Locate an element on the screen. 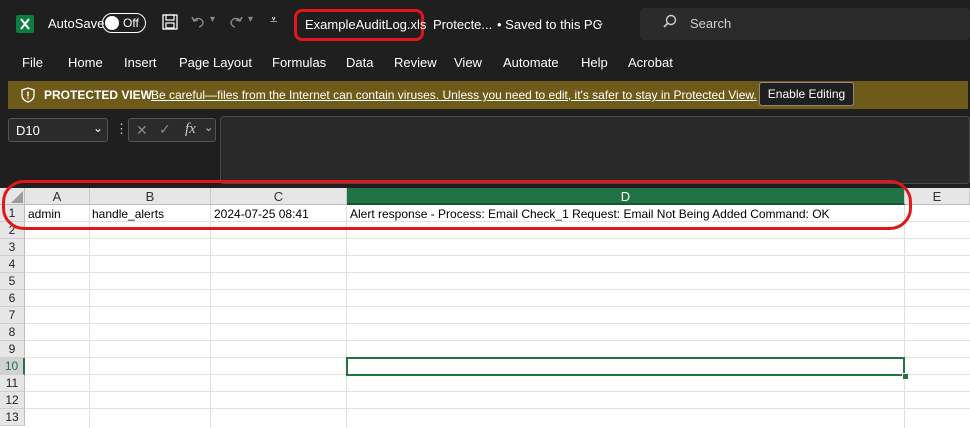 This screenshot has width=970, height=428. name-box: D10 ⌄ is located at coordinates (58, 130).